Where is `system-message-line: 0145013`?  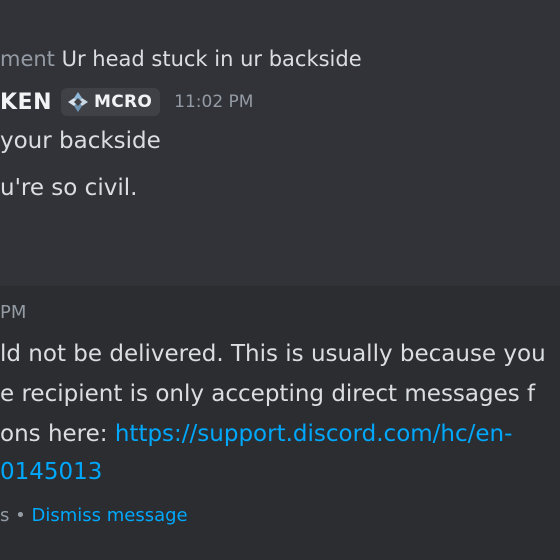 system-message-line: 0145013 is located at coordinates (51, 472).